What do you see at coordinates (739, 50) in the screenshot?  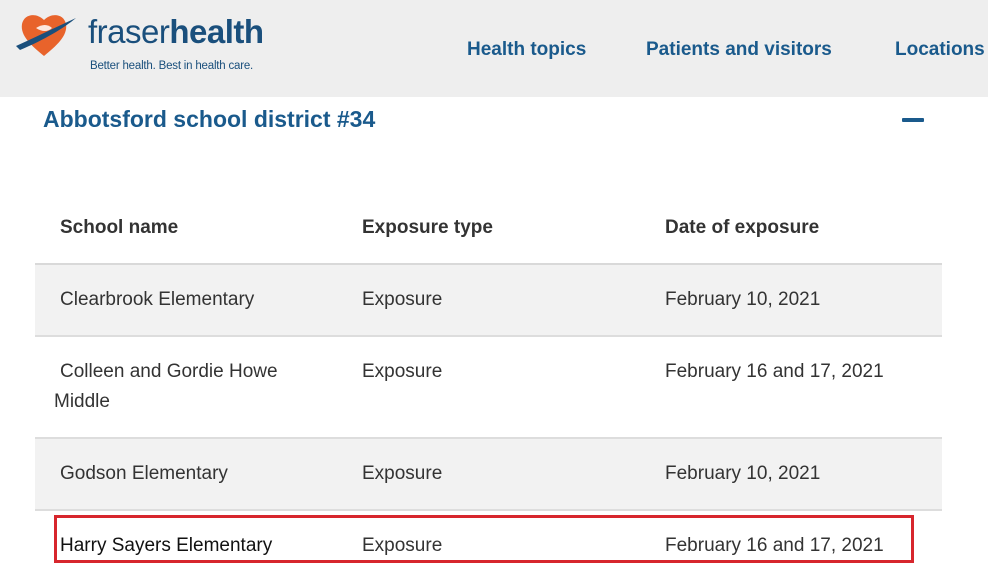 I see `nav-patients-and-visitors: Patients and visitors` at bounding box center [739, 50].